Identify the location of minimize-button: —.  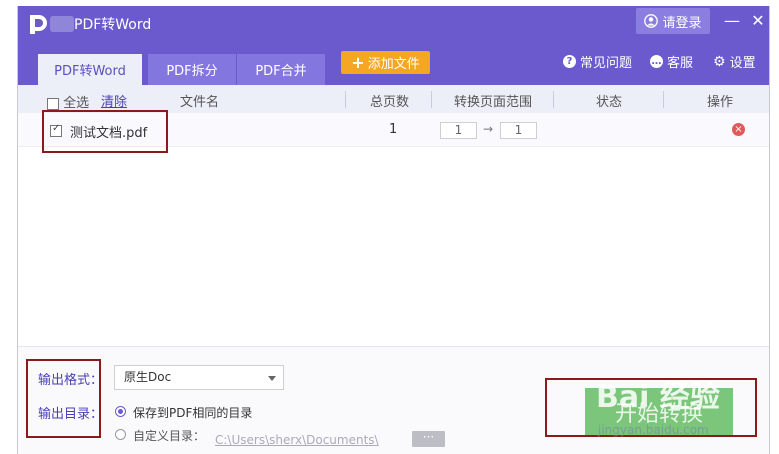
(732, 21).